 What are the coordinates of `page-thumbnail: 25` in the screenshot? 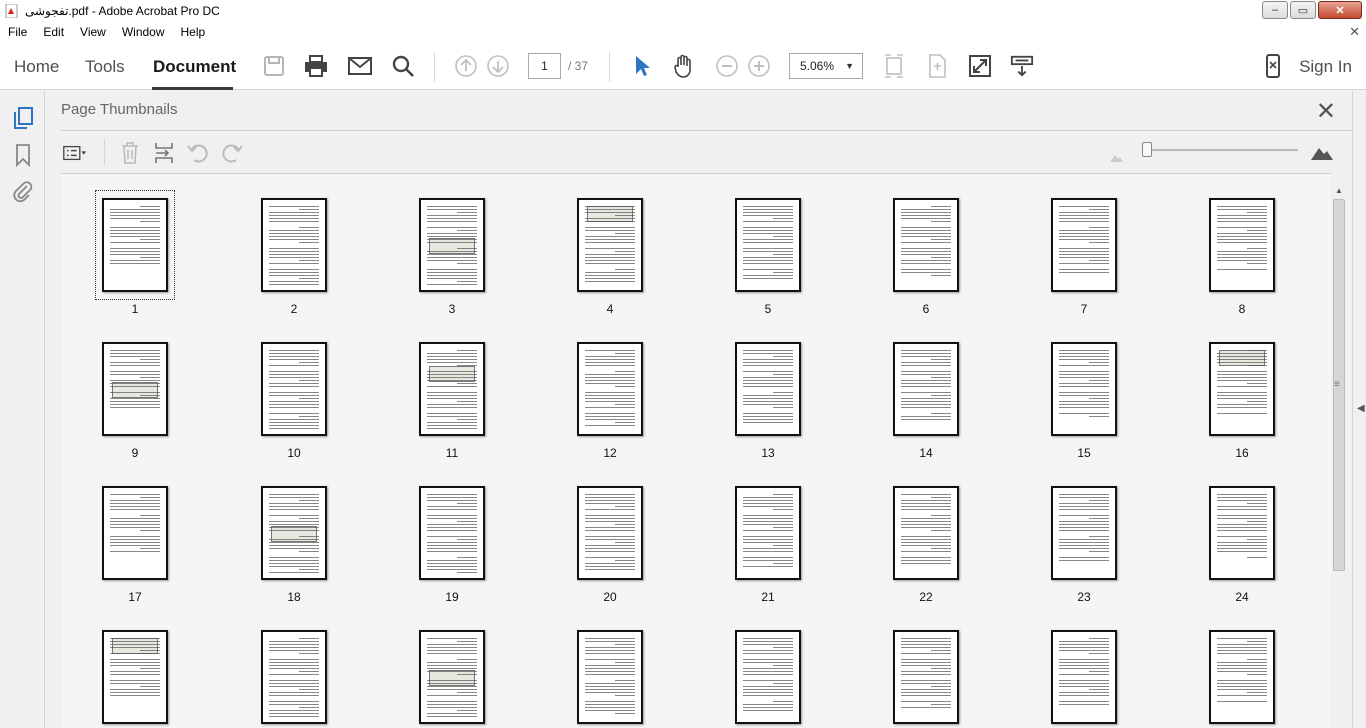 It's located at (135, 679).